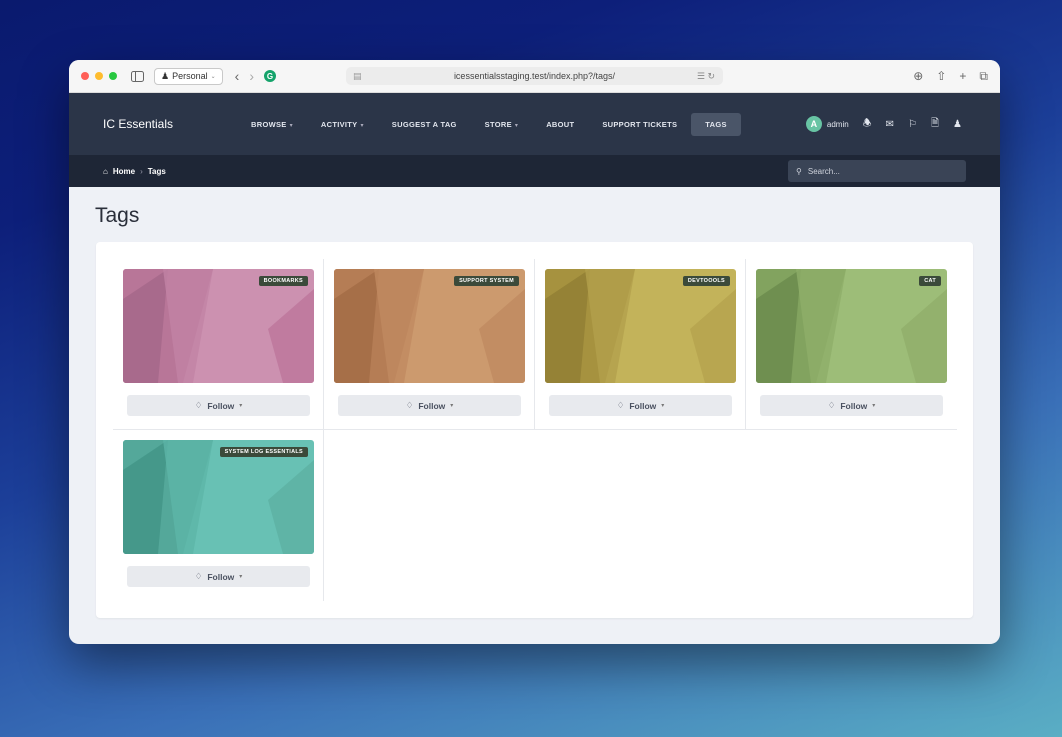  What do you see at coordinates (706, 76) in the screenshot?
I see `translate-reload-icon: ☰ ↻` at bounding box center [706, 76].